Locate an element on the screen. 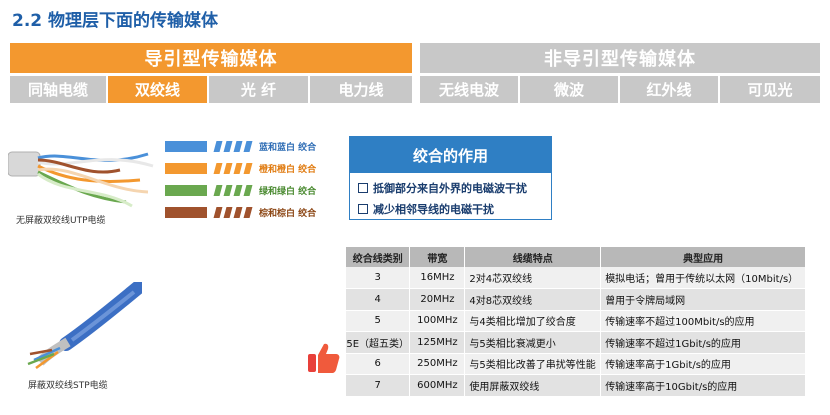  function-box-title: 绞合的作用 is located at coordinates (450, 155).